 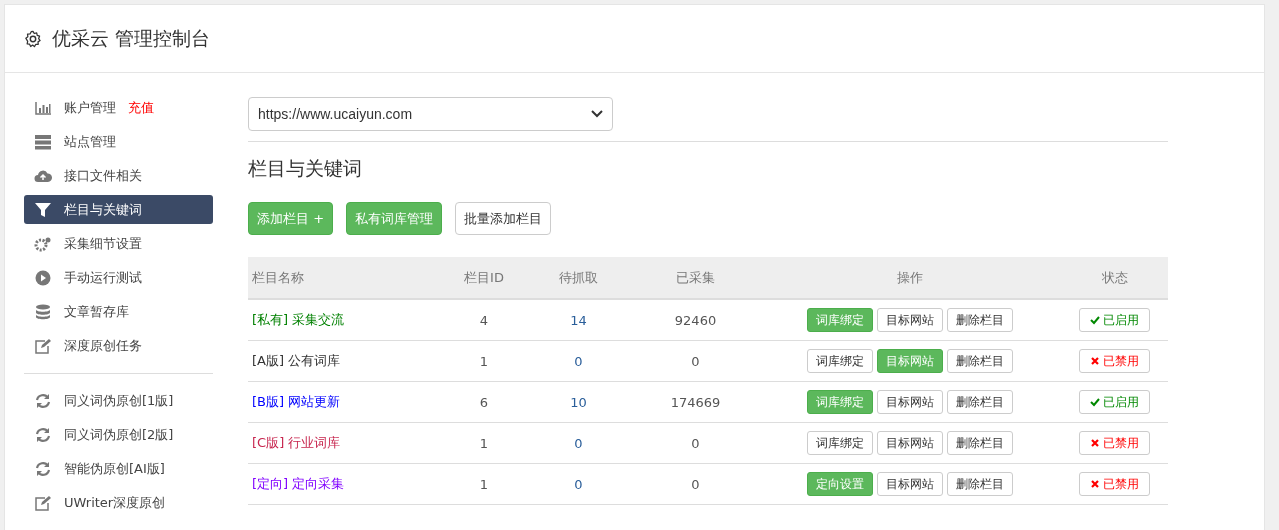 What do you see at coordinates (1114, 278) in the screenshot?
I see `column-header: 状态` at bounding box center [1114, 278].